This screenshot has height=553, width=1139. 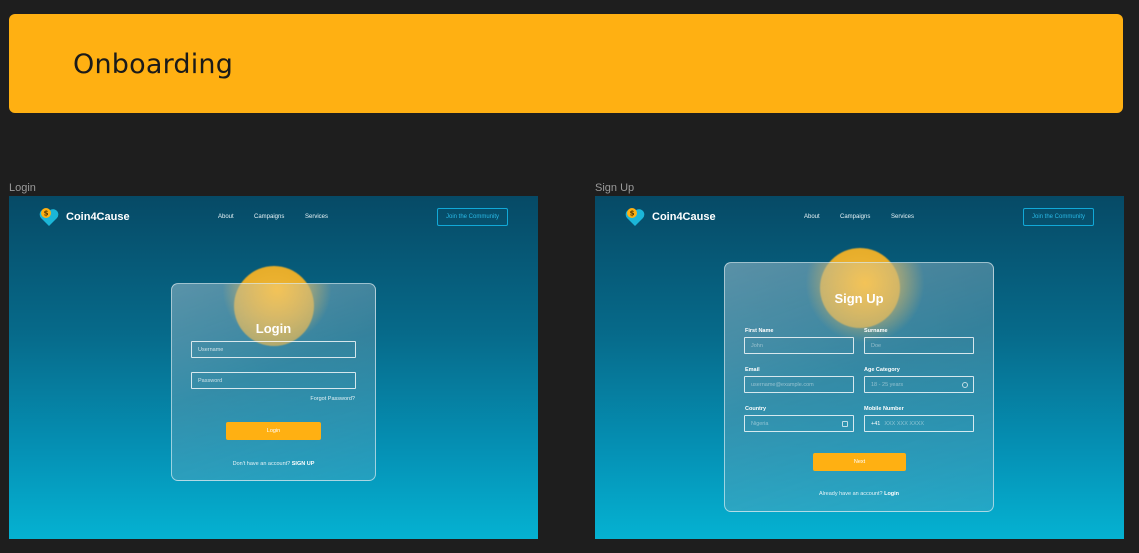 I want to click on mobile-number-input: +41 XXX XXX XXXX, so click(x=919, y=423).